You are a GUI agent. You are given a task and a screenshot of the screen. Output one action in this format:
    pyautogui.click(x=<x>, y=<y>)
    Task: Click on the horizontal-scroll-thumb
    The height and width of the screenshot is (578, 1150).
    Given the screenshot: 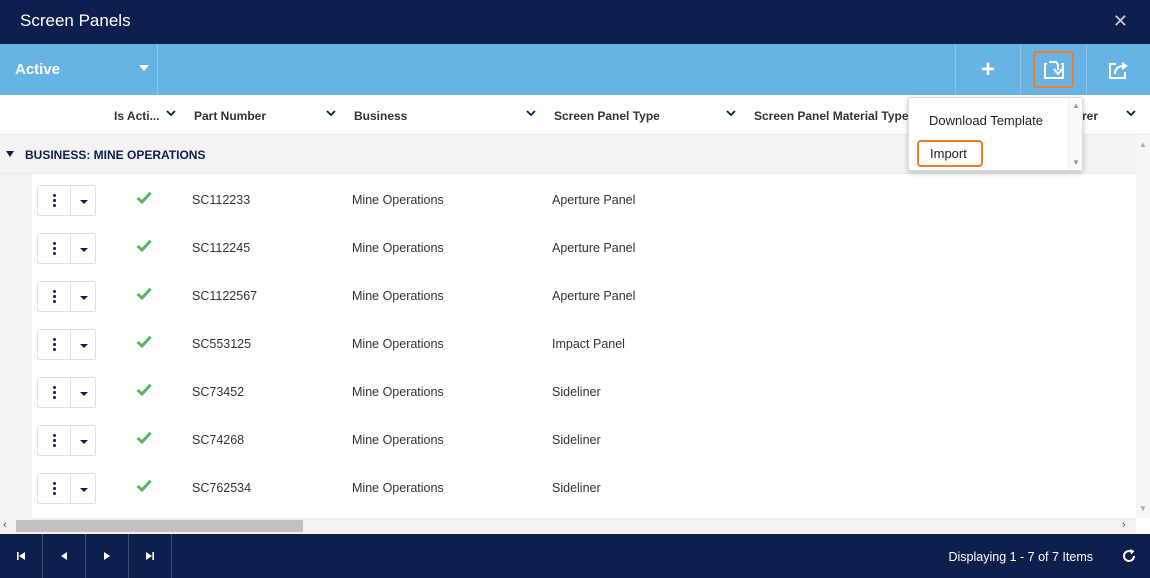 What is the action you would take?
    pyautogui.click(x=159, y=526)
    